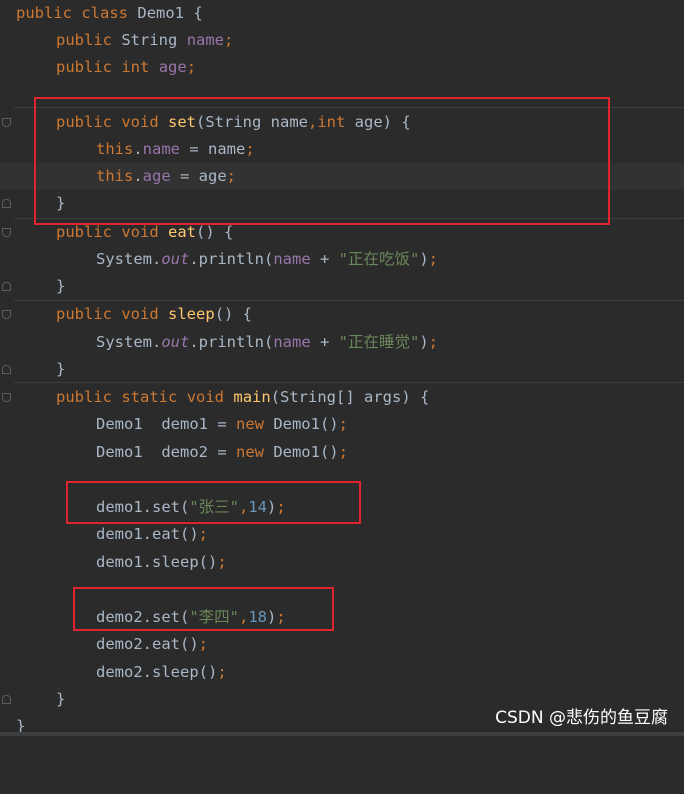 This screenshot has width=684, height=794. What do you see at coordinates (252, 397) in the screenshot?
I see `method-name: main` at bounding box center [252, 397].